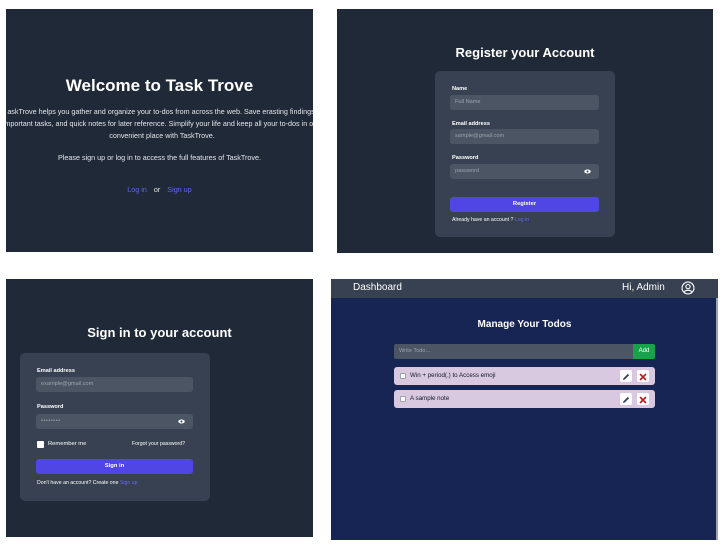  I want to click on todo-item: Win + period(.) to Access emoji, so click(524, 376).